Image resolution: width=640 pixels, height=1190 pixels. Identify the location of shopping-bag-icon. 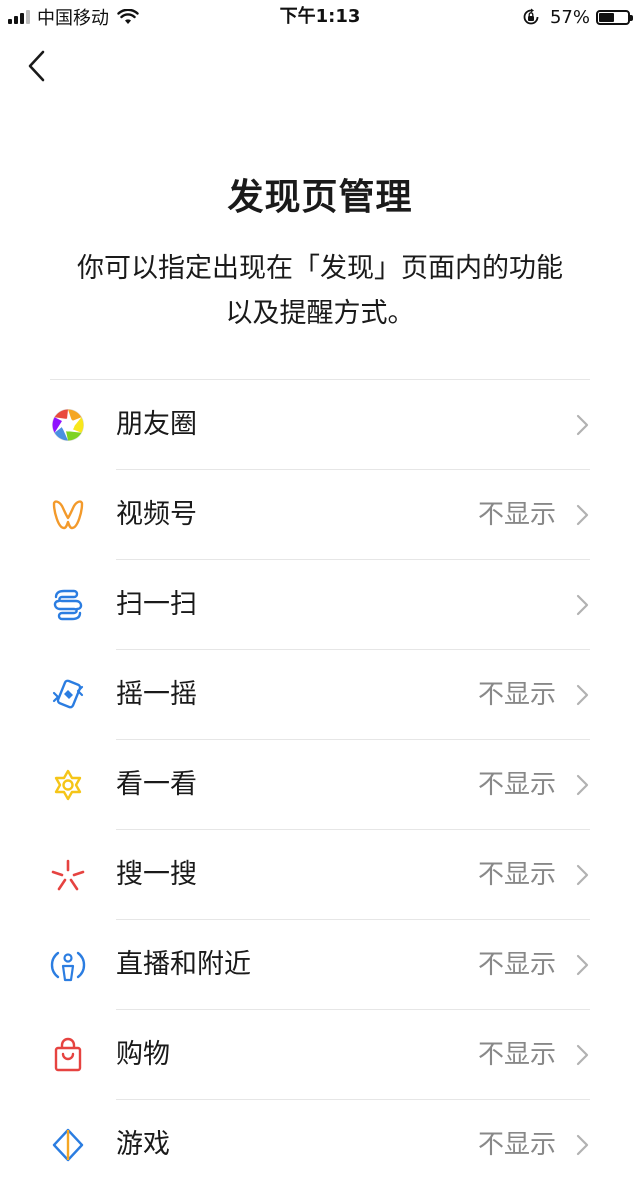
(68, 1054).